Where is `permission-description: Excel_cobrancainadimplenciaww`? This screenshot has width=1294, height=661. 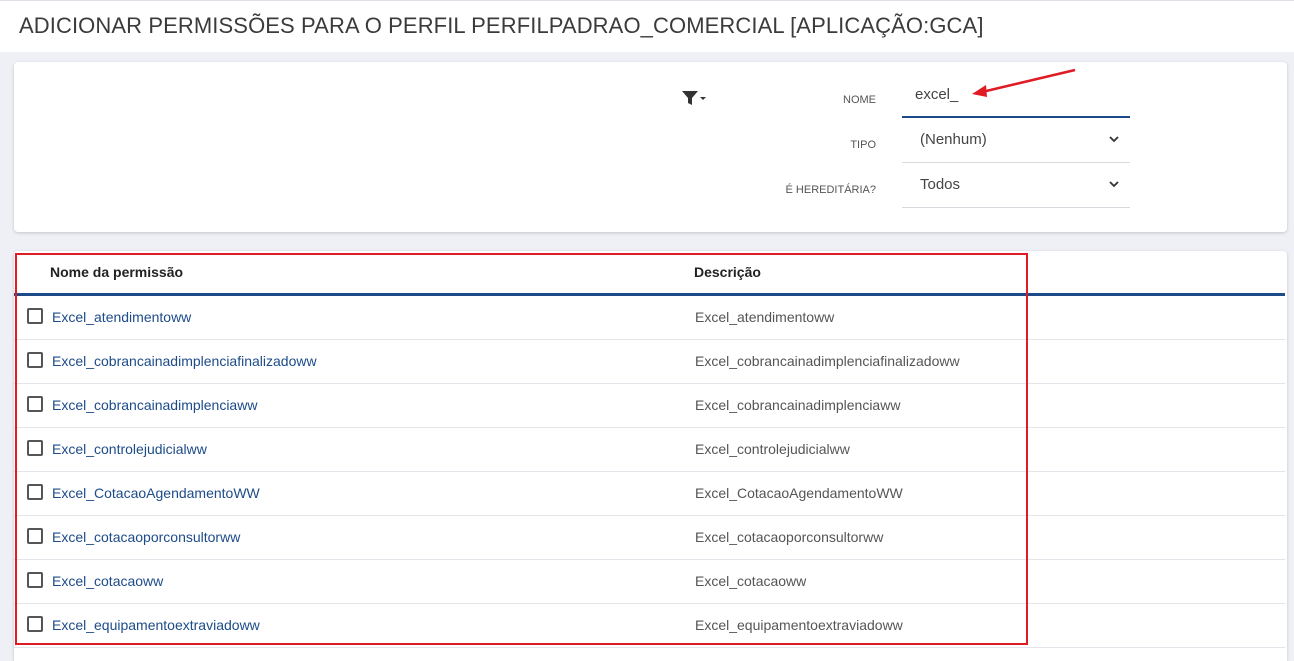
permission-description: Excel_cobrancainadimplenciaww is located at coordinates (798, 405).